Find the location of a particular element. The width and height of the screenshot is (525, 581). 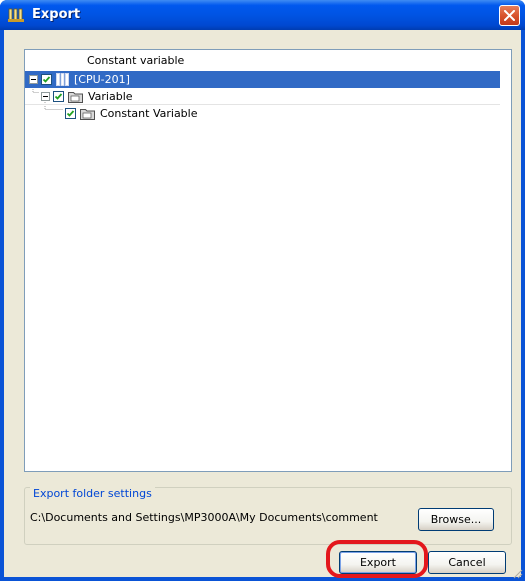

tree-item-cpu: [CPU-201] is located at coordinates (262, 79).